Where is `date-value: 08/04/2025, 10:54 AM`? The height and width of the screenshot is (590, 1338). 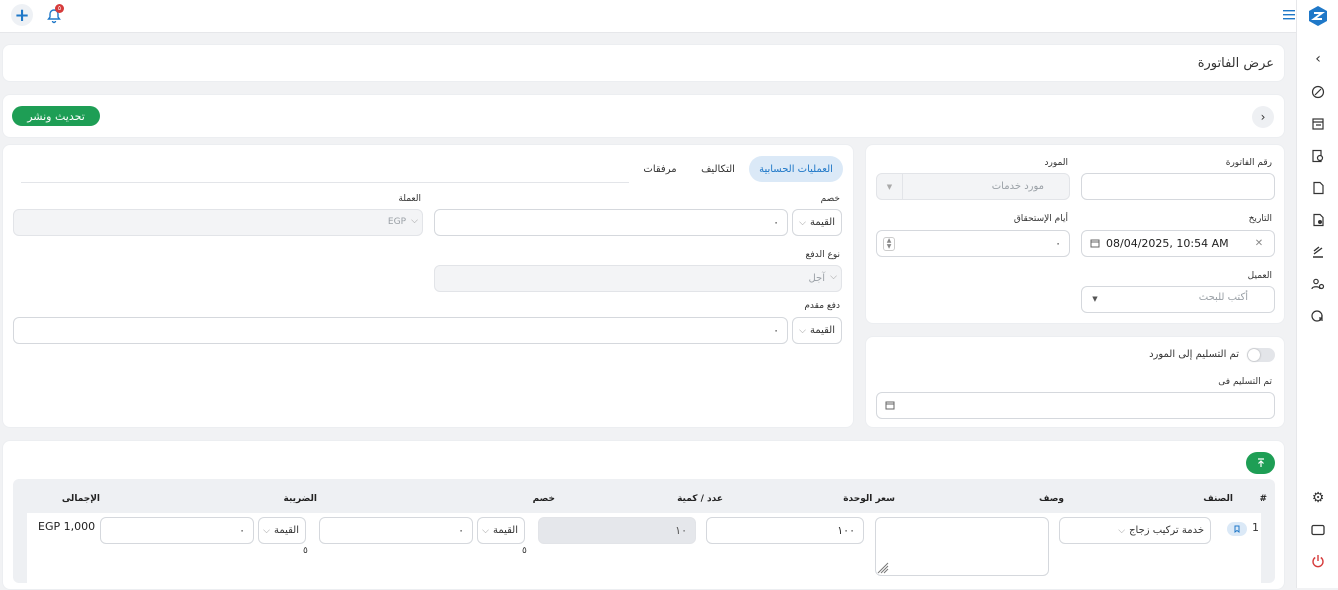 date-value: 08/04/2025, 10:54 AM is located at coordinates (1167, 243).